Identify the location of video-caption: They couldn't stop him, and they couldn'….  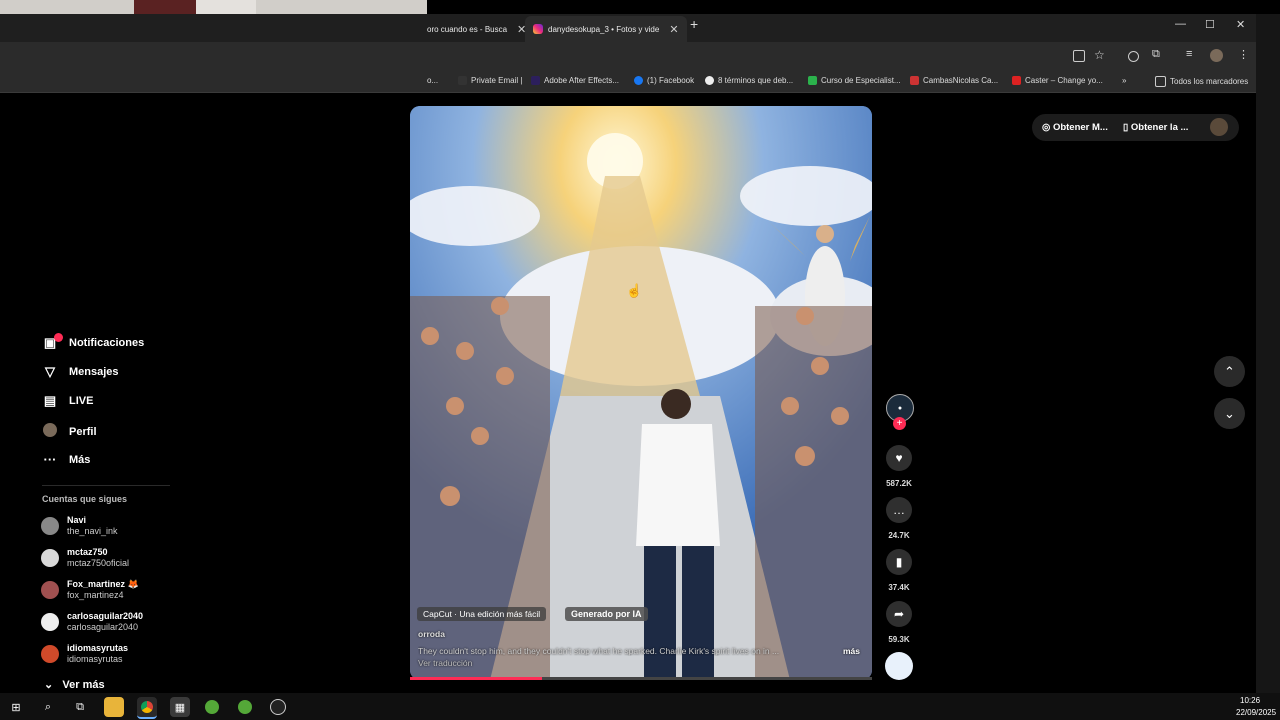
(599, 651).